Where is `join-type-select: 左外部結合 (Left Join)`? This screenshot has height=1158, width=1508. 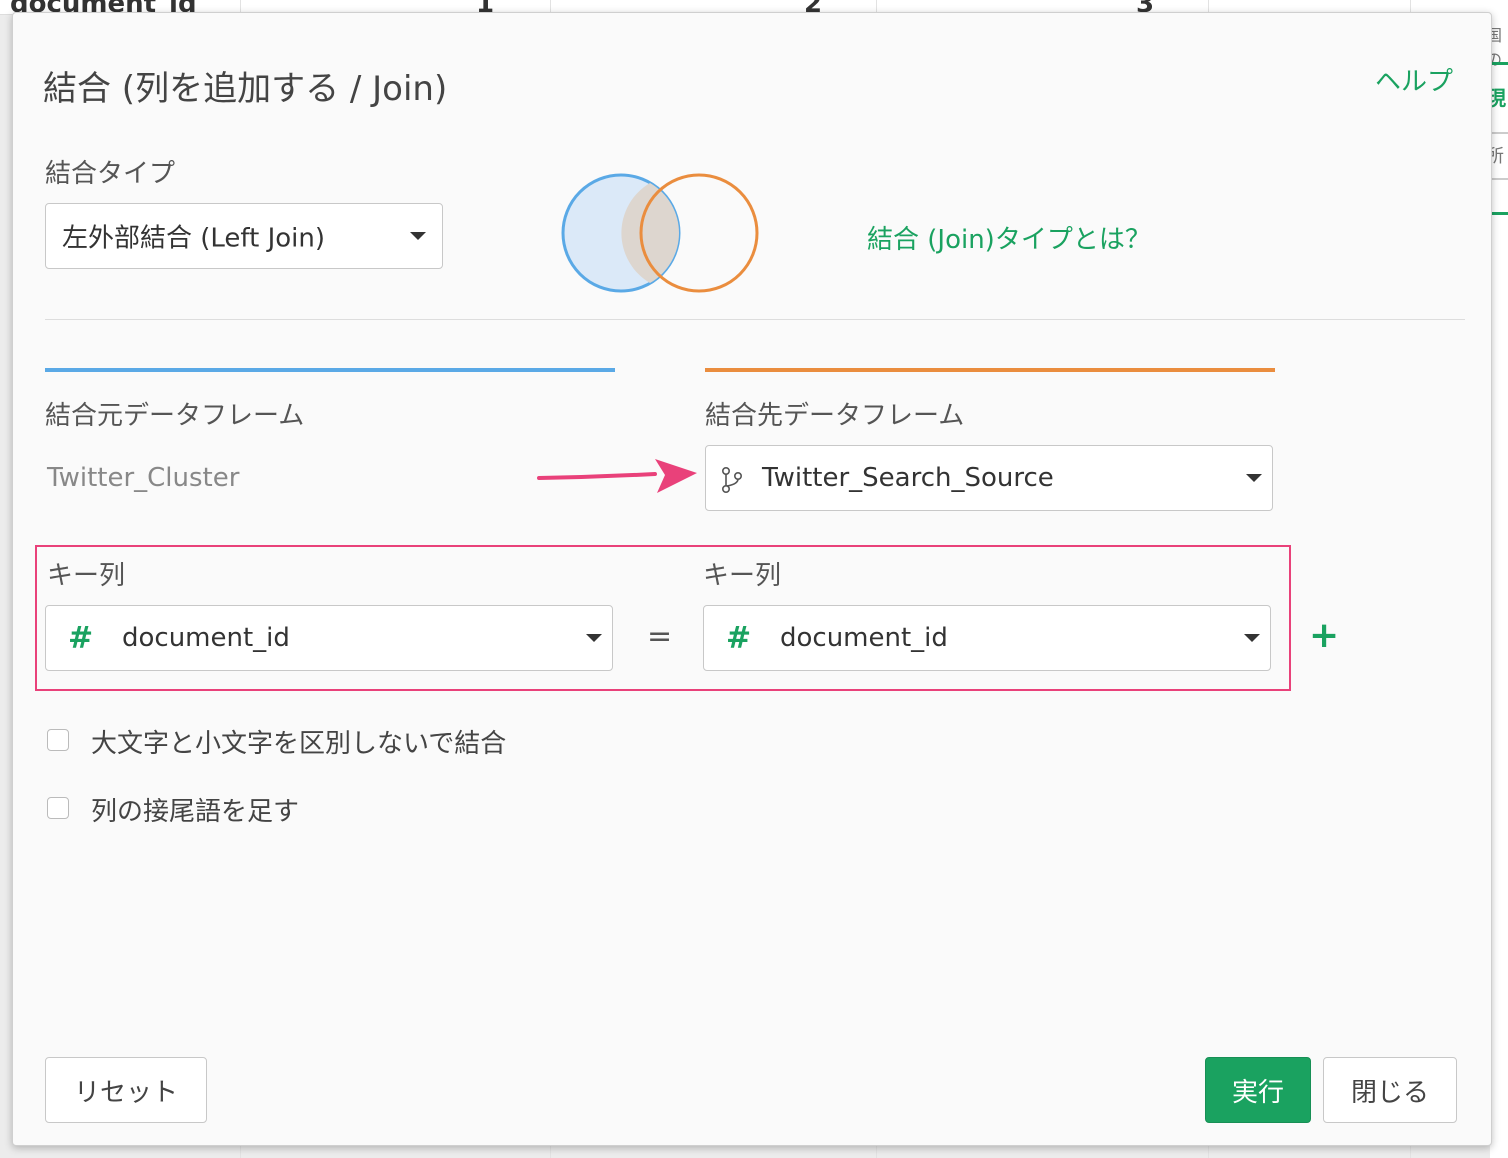
join-type-select: 左外部結合 (Left Join) is located at coordinates (244, 236).